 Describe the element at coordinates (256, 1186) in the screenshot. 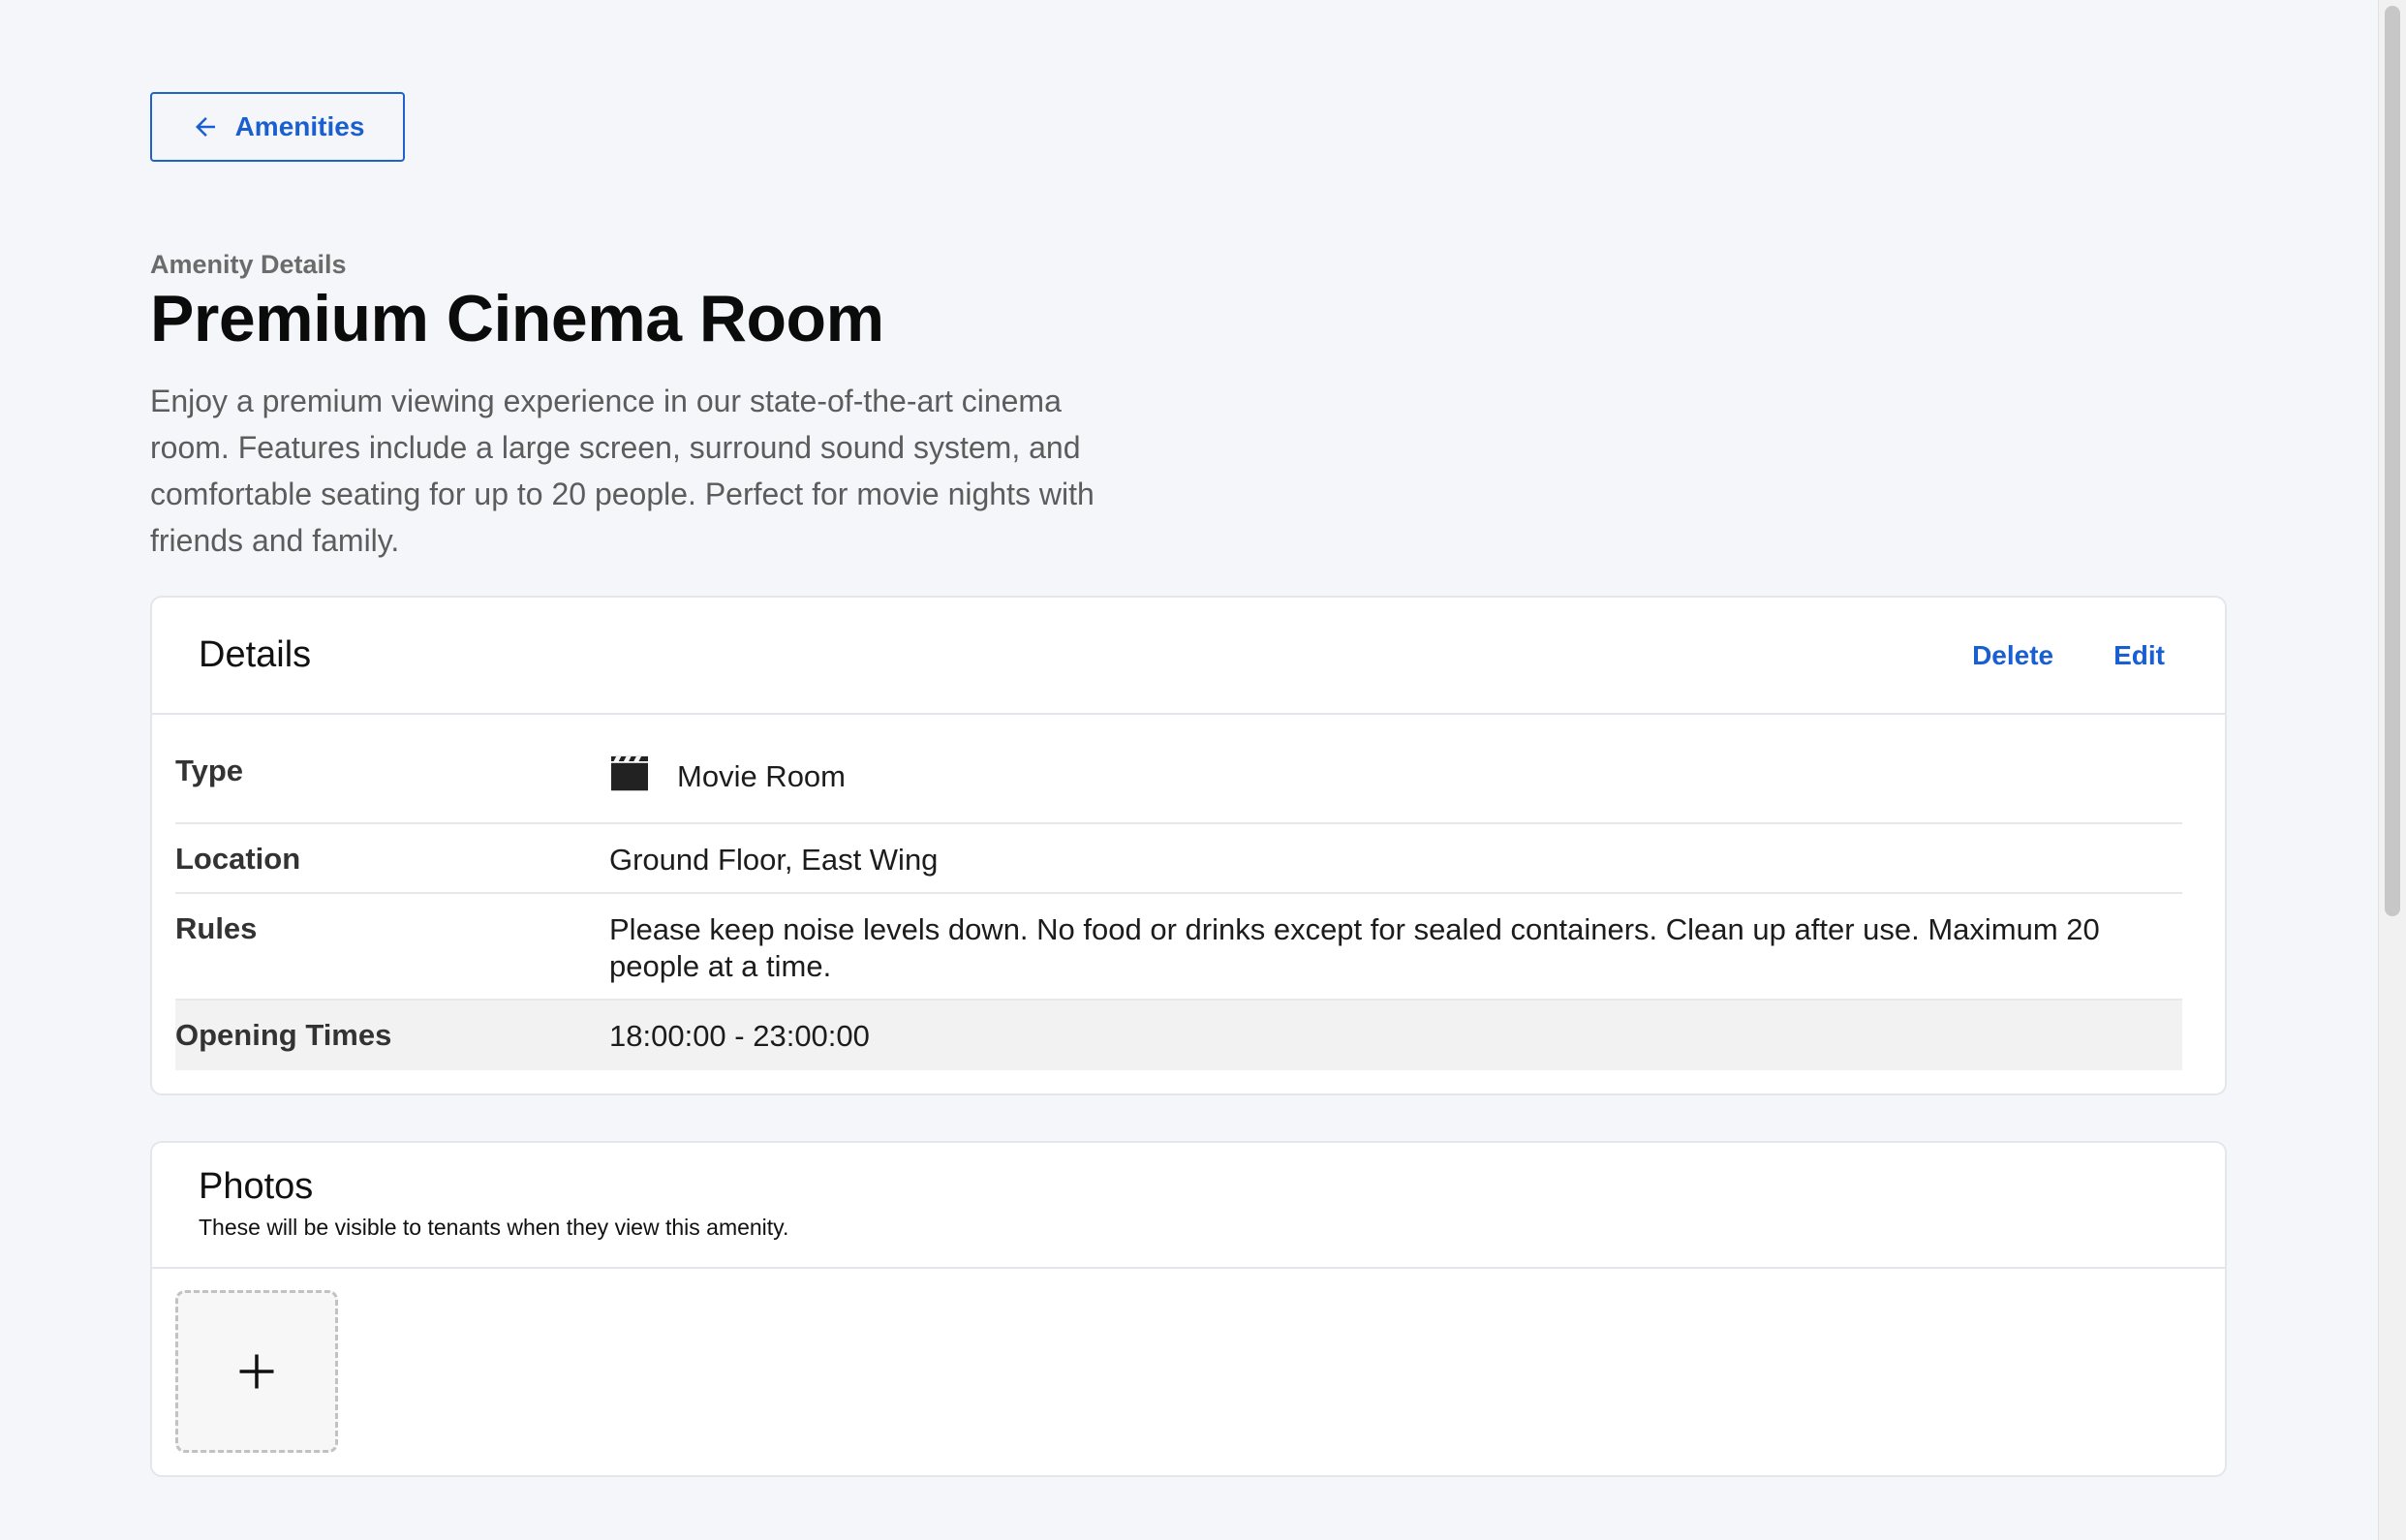

I see `photos-title: Photos` at that location.